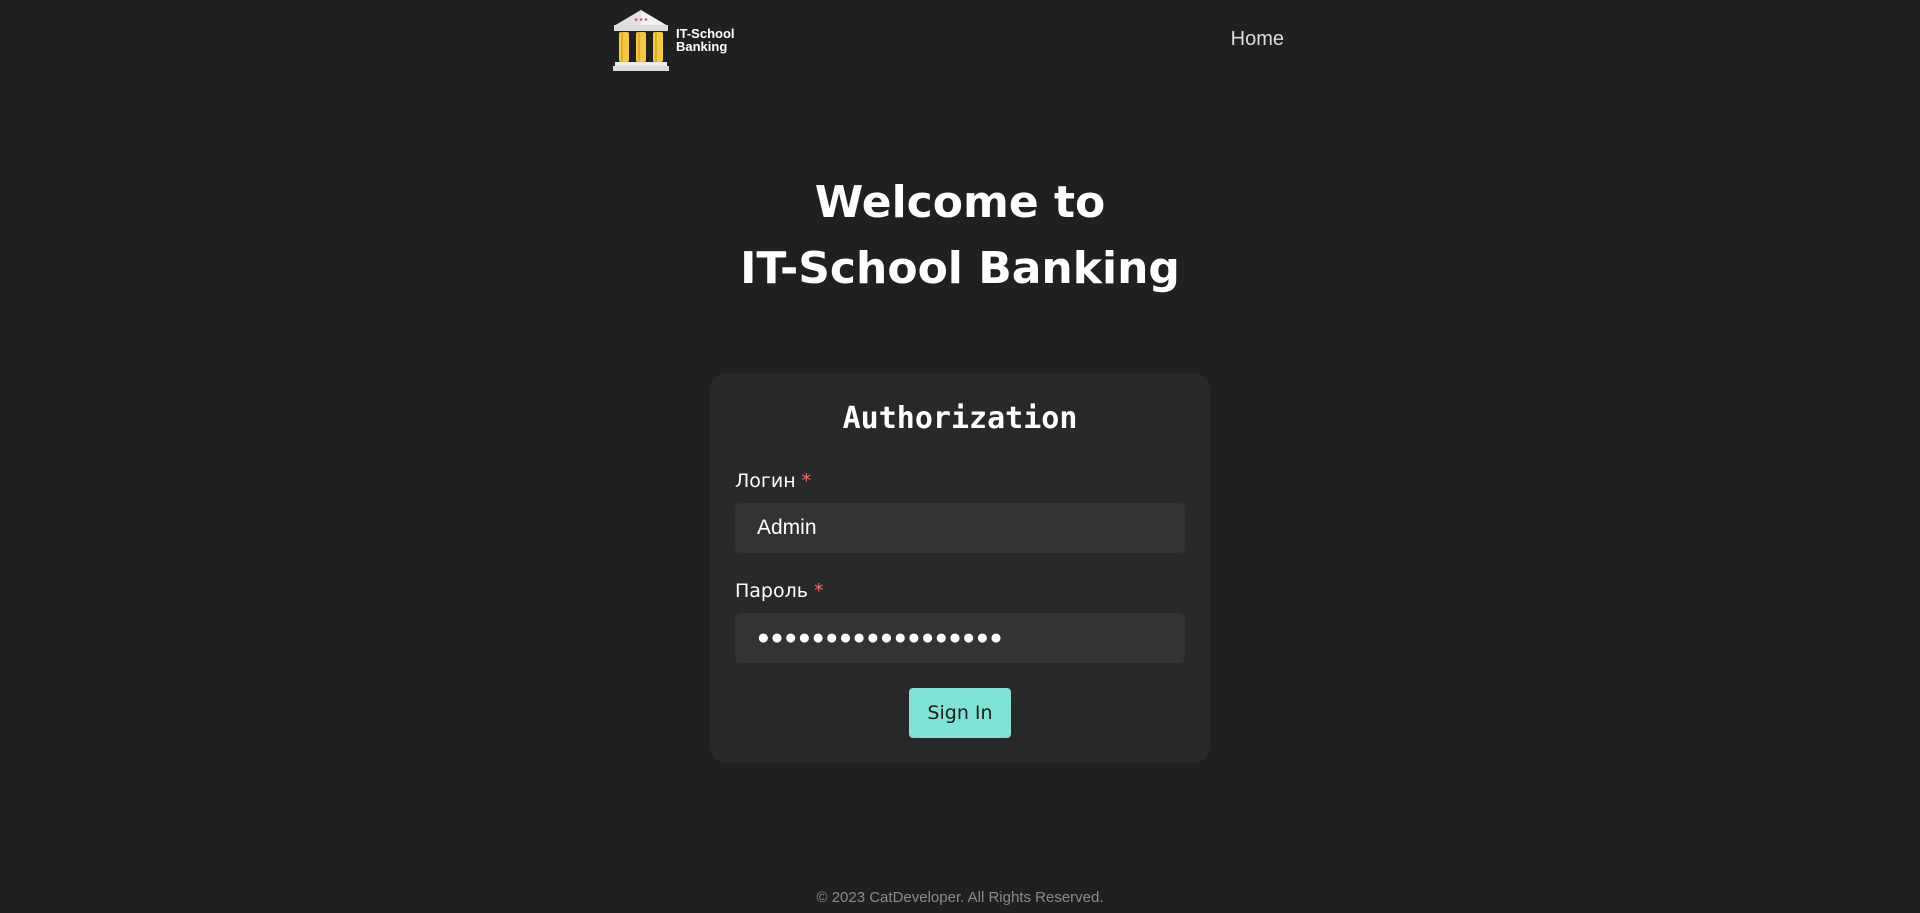 This screenshot has width=1920, height=913. Describe the element at coordinates (960, 418) in the screenshot. I see `form-title: Authorization` at that location.